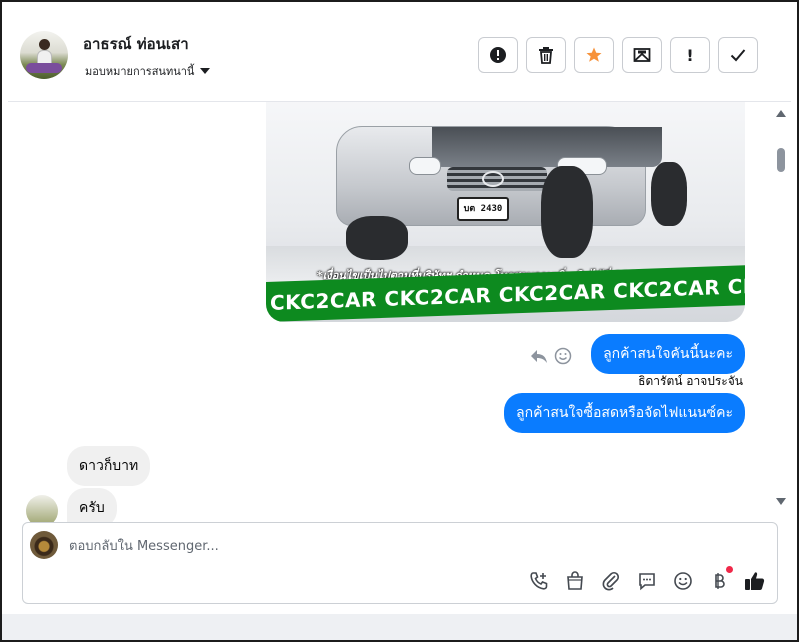 This screenshot has height=642, width=799. I want to click on nissan-logo, so click(493, 179).